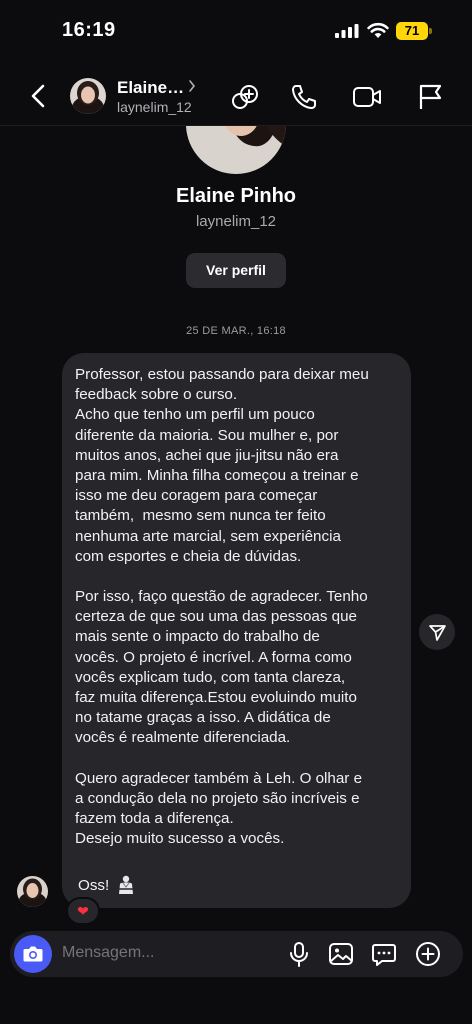  I want to click on sticker-chat-icon, so click(384, 954).